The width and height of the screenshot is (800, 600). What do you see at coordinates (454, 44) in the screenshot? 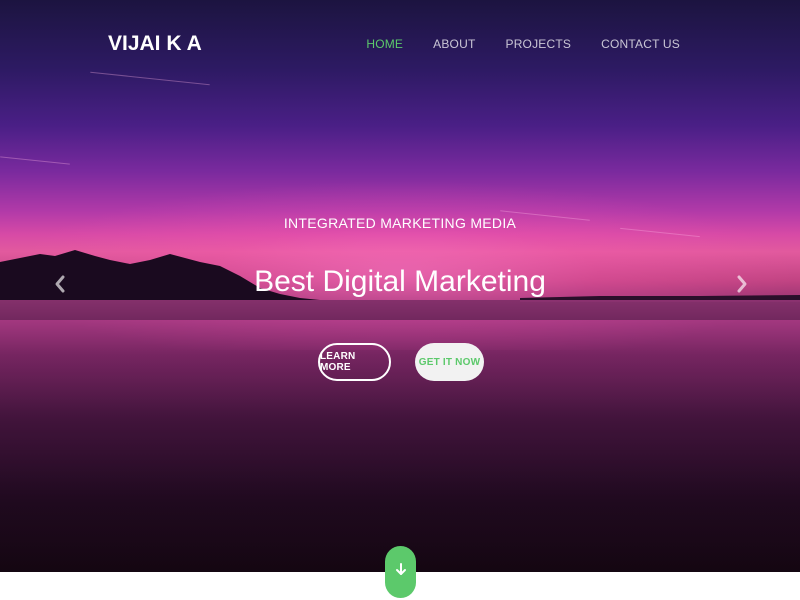
I see `nav-item-about: ABOUT` at bounding box center [454, 44].